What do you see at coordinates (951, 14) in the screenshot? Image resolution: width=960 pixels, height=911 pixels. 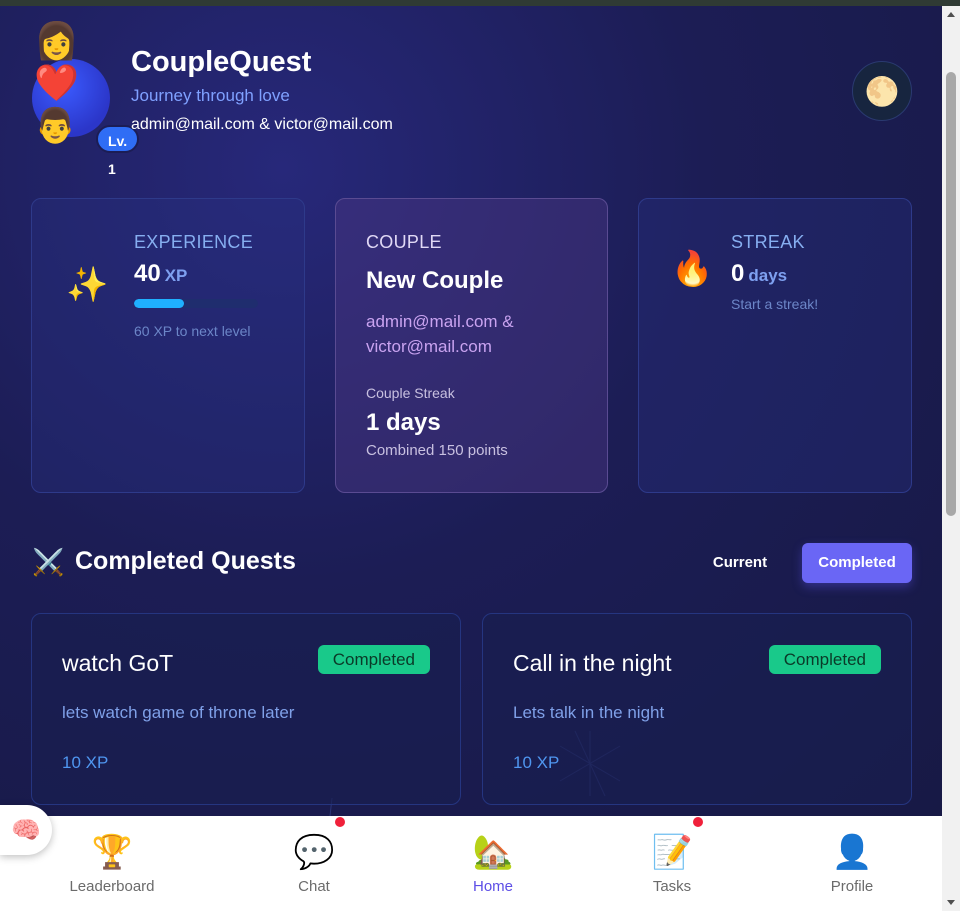 I see `scroll-up-arrow-icon` at bounding box center [951, 14].